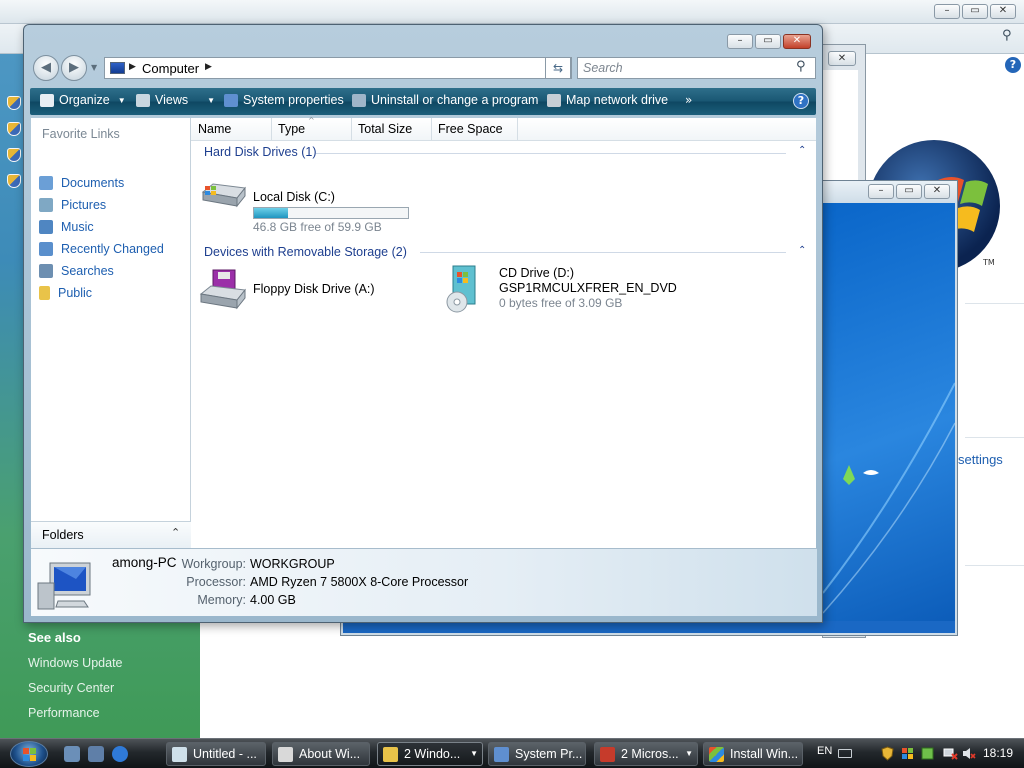  I want to click on folders-toggle: Folders ⌃, so click(111, 534).